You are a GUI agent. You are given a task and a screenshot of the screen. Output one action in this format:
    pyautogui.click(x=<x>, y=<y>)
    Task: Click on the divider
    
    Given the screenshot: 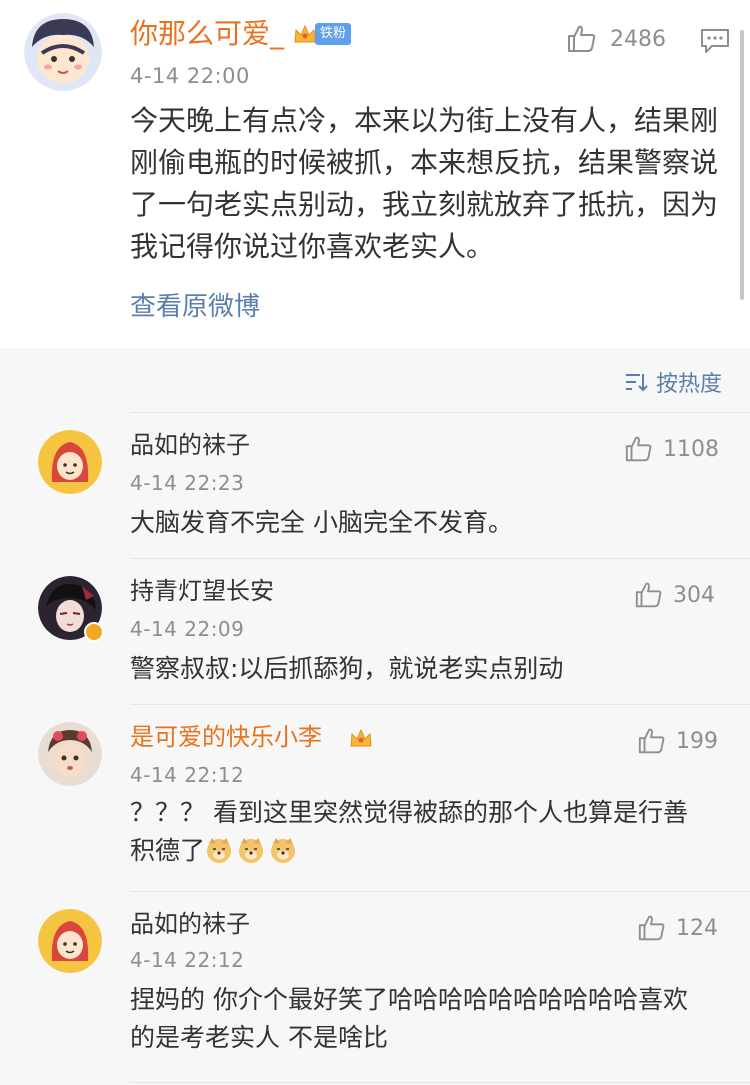 What is the action you would take?
    pyautogui.click(x=440, y=1082)
    